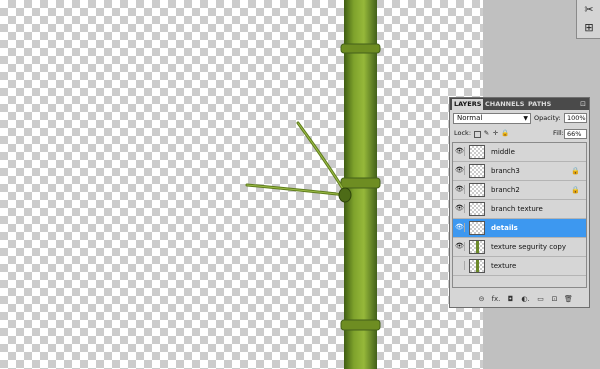 The width and height of the screenshot is (600, 369). Describe the element at coordinates (496, 299) in the screenshot. I see `fx-icon: fx.` at that location.